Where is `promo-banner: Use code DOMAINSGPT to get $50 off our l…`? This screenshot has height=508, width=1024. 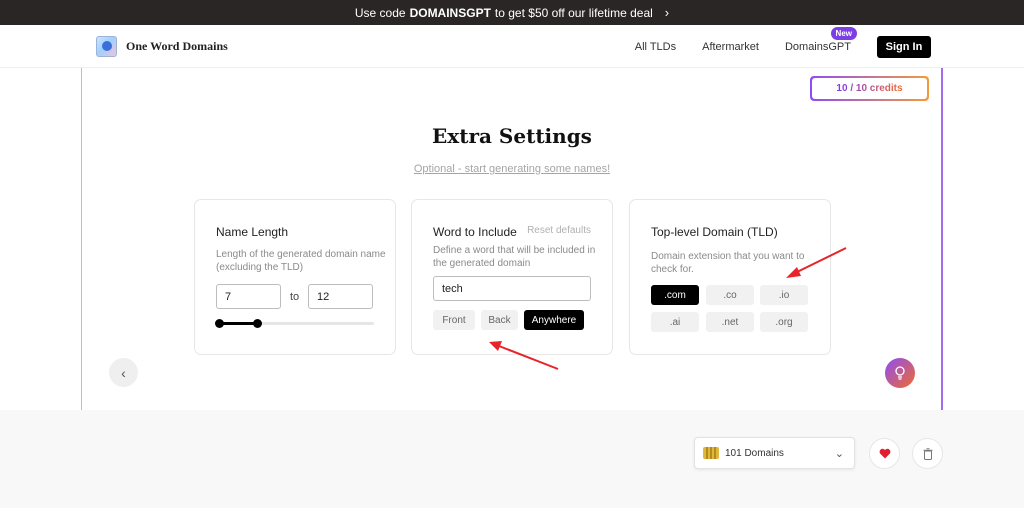
promo-banner: Use code DOMAINSGPT to get $50 off our l… is located at coordinates (512, 12).